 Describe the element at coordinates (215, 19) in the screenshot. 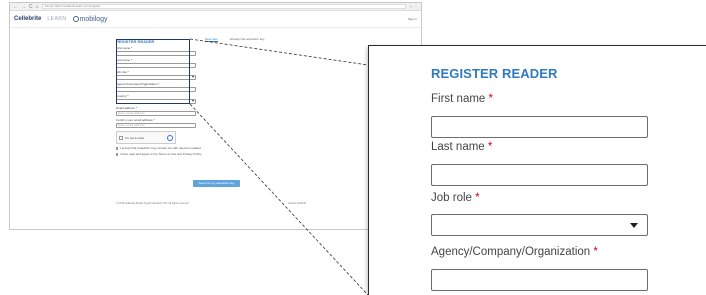

I see `site-header: Cellebrite LEARN mobilogy Sign in` at that location.